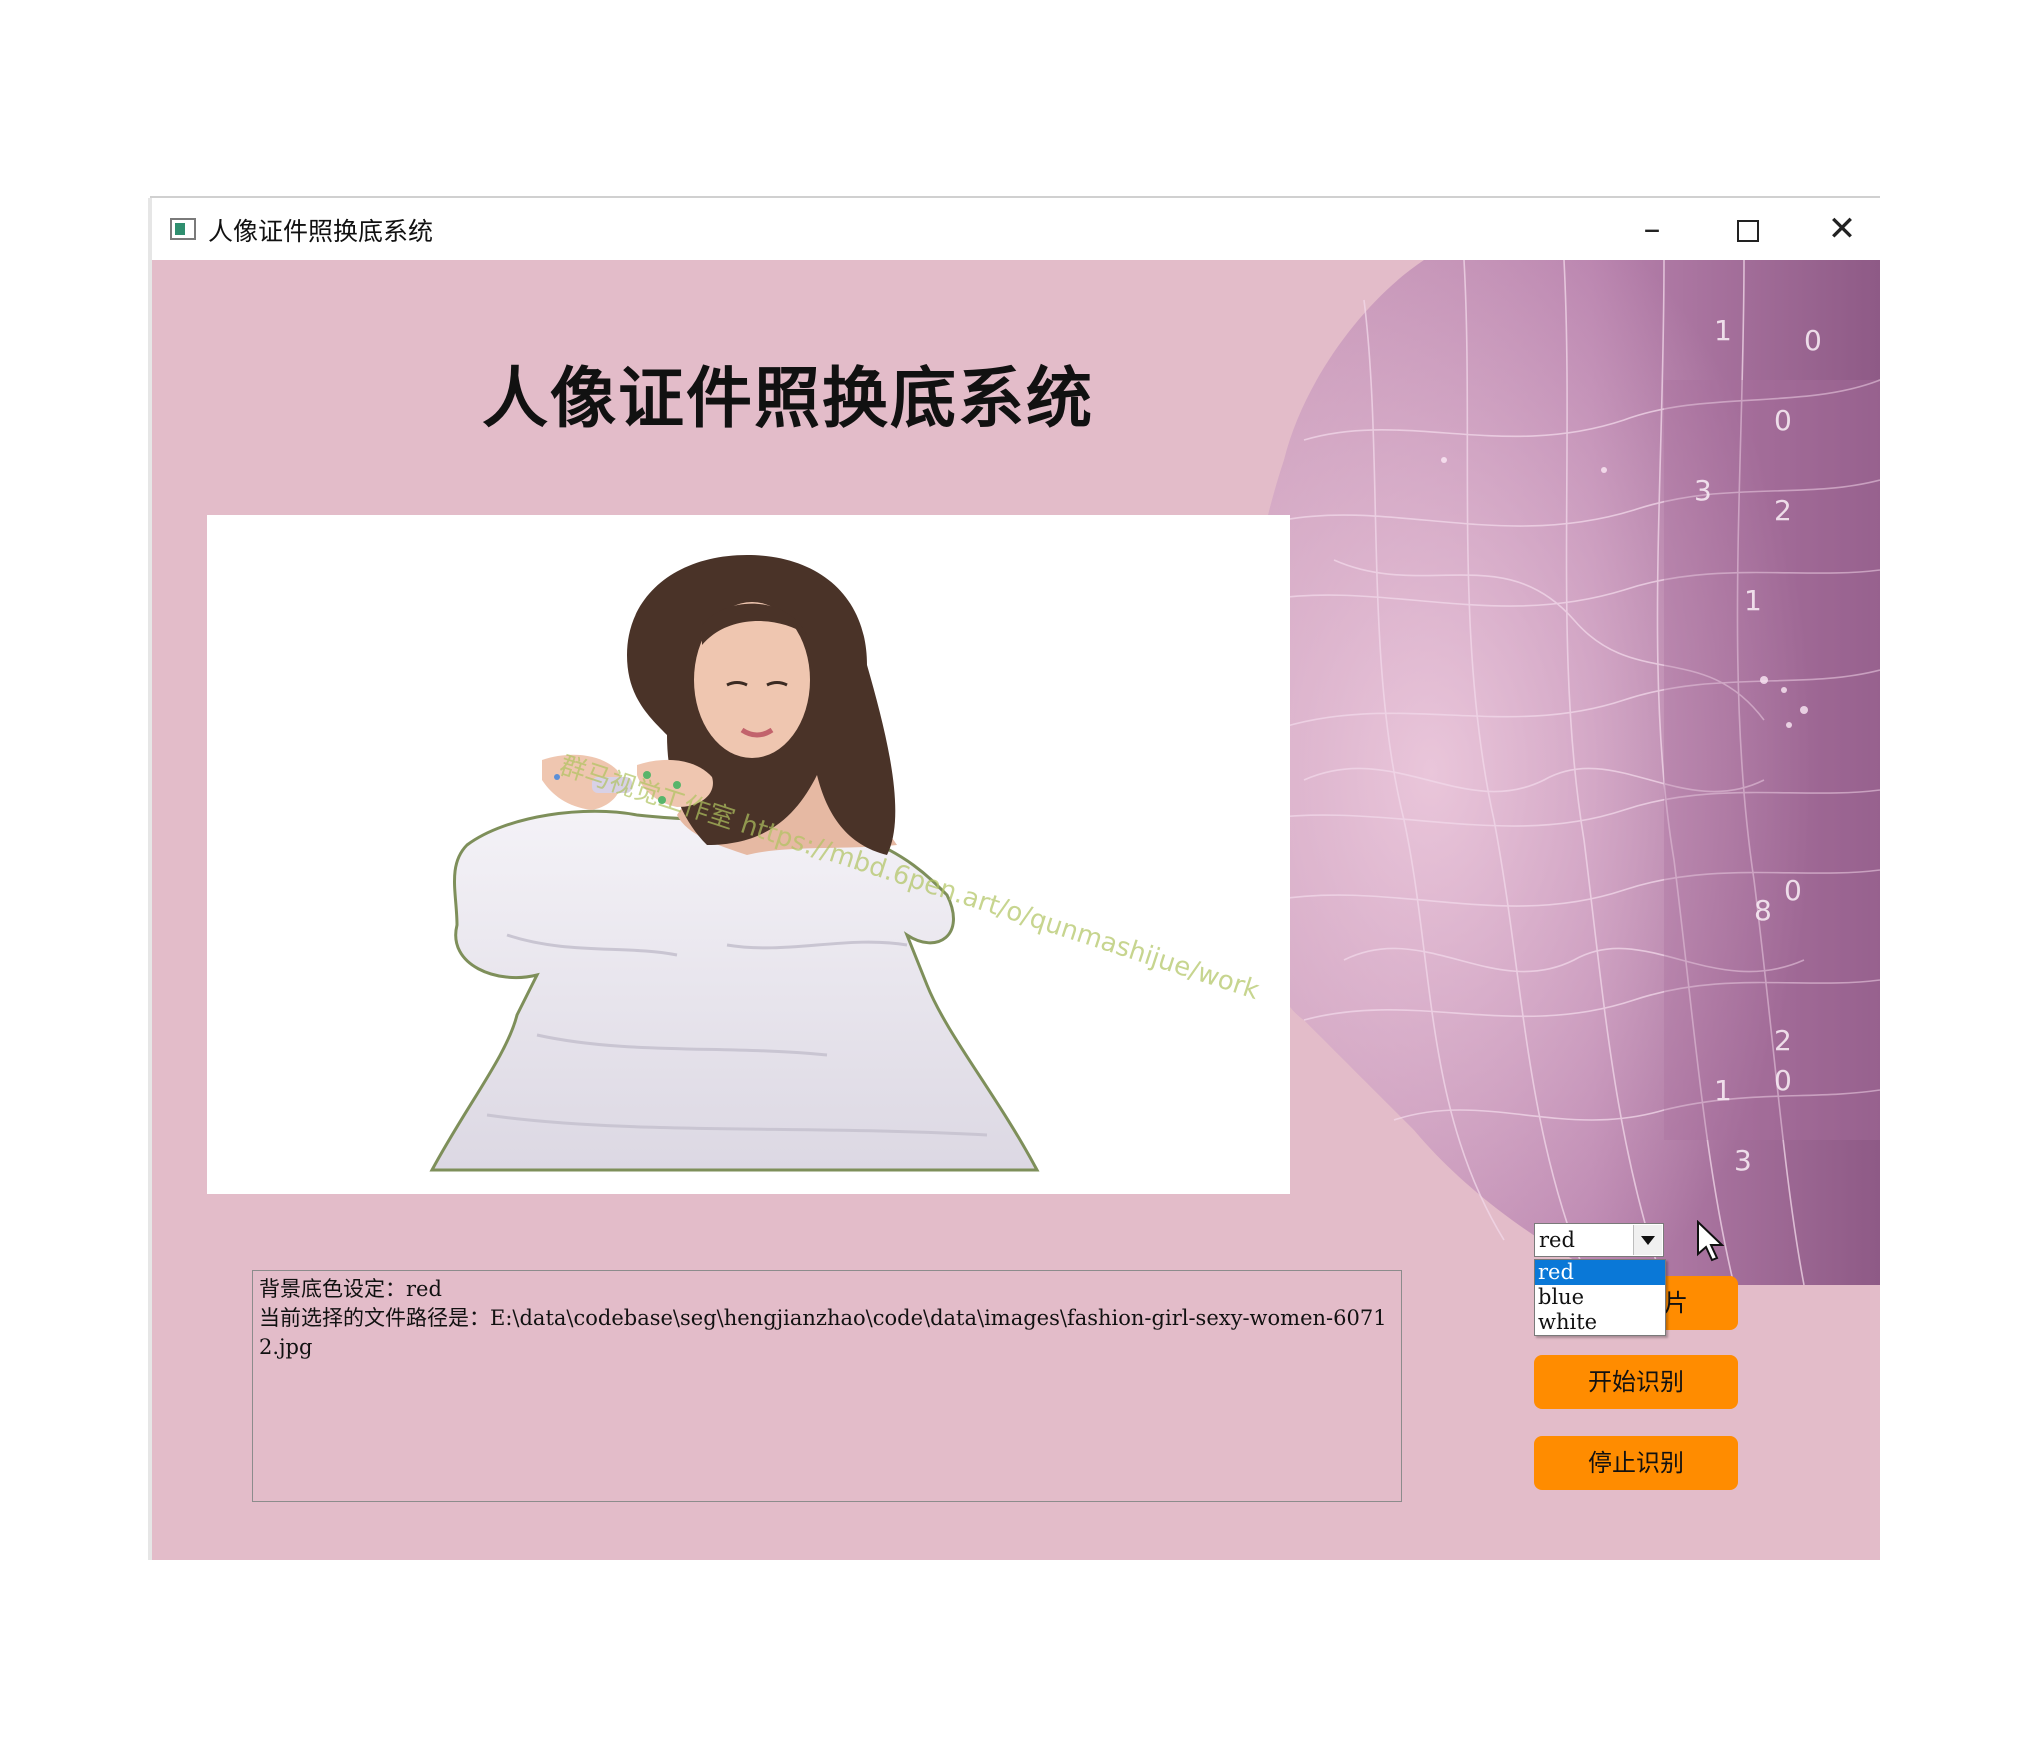 This screenshot has width=2017, height=1748. What do you see at coordinates (1600, 1322) in the screenshot?
I see `option-white: white` at bounding box center [1600, 1322].